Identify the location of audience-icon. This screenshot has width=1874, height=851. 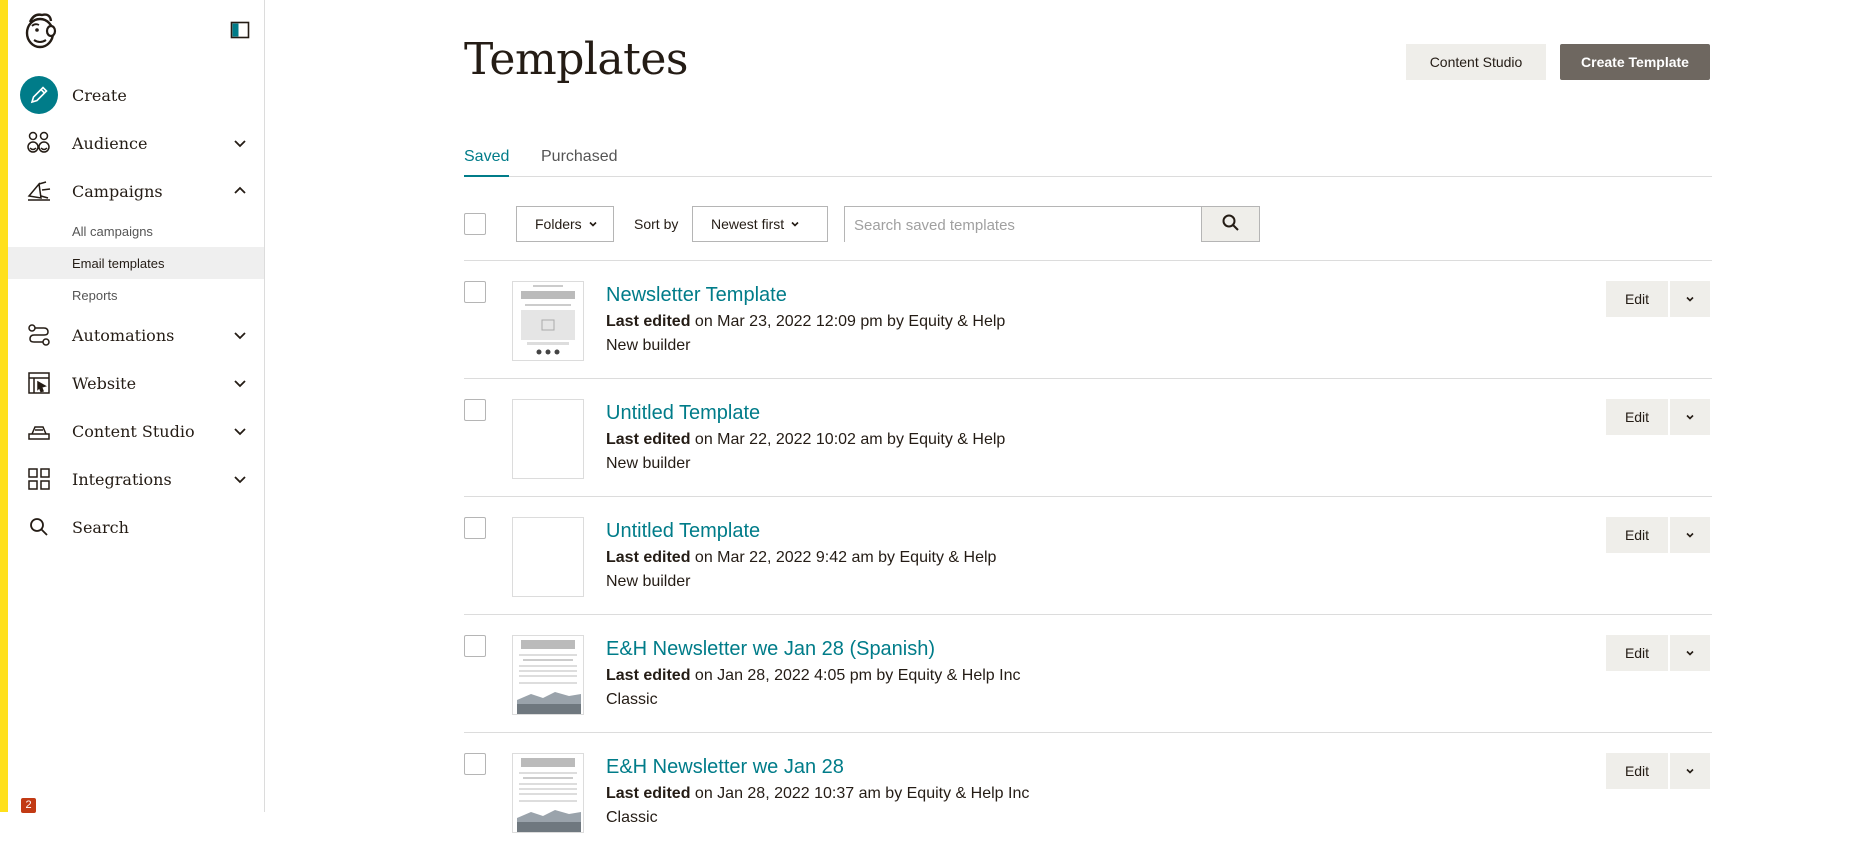
(39, 143).